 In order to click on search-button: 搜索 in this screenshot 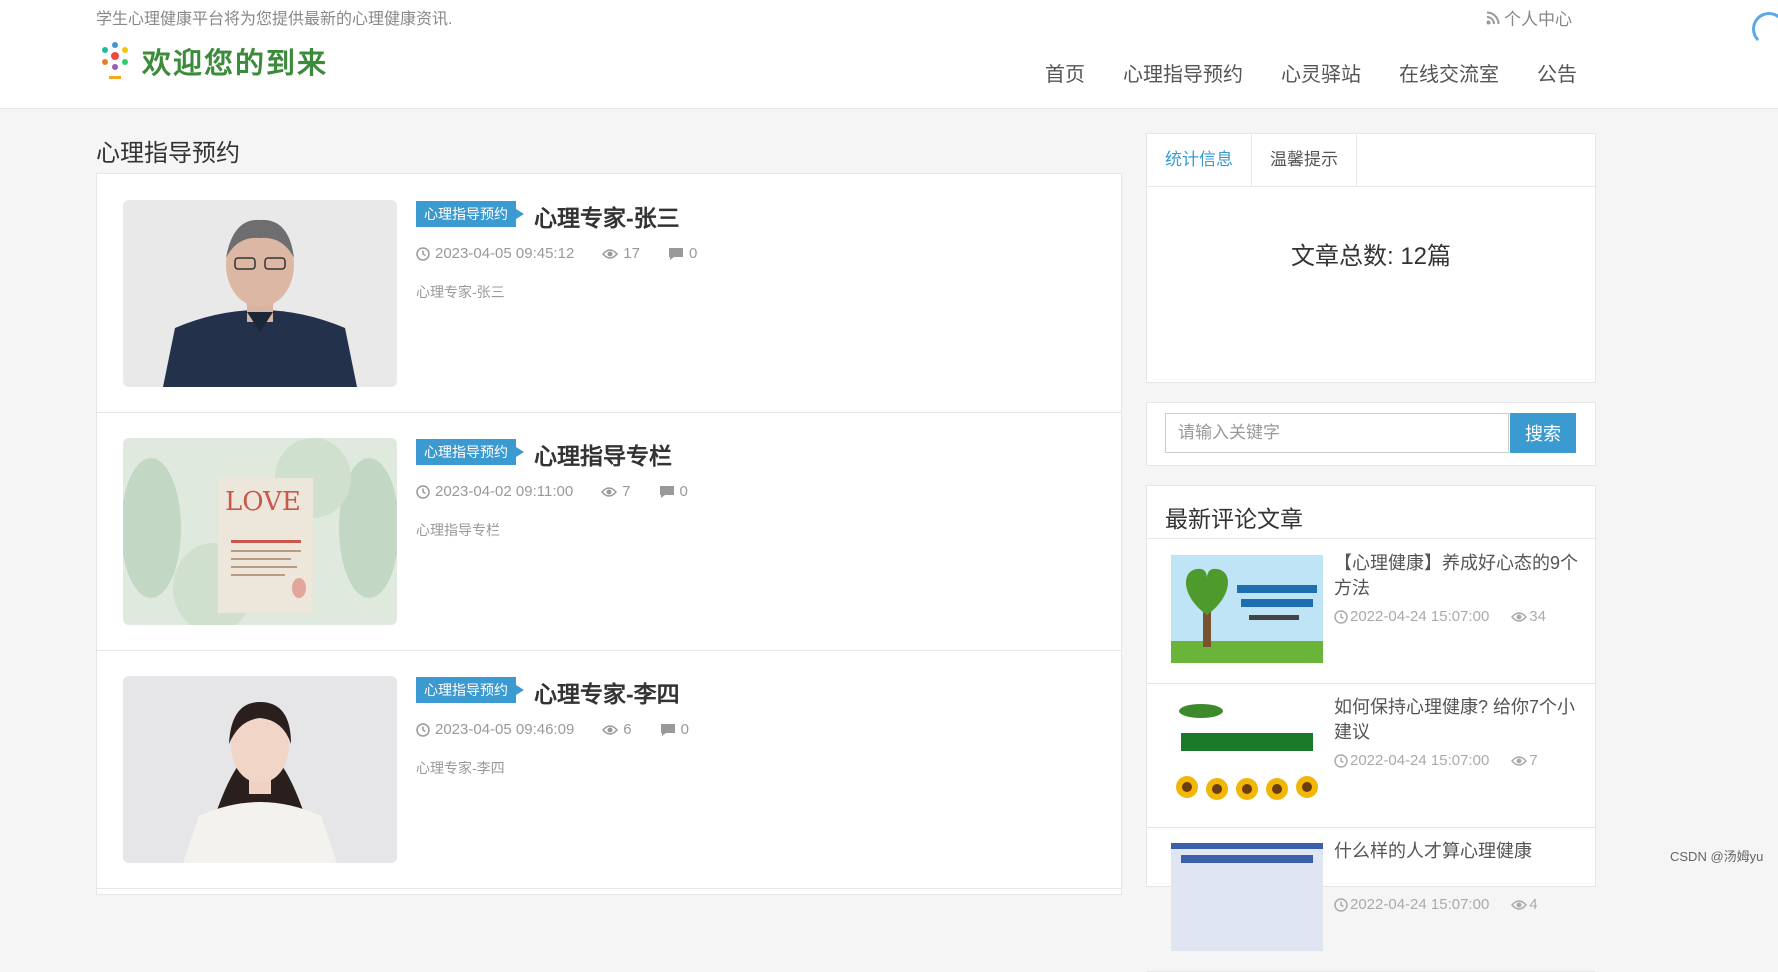, I will do `click(1543, 433)`.